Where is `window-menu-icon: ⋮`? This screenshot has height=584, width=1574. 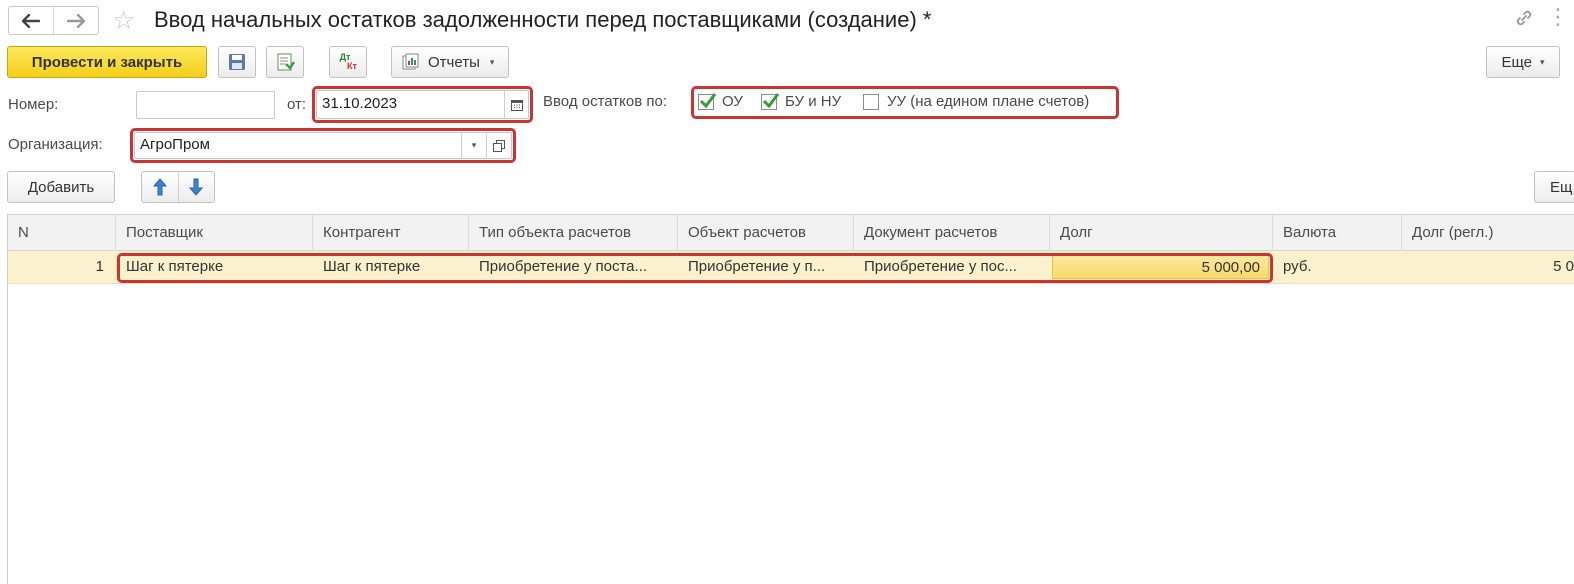 window-menu-icon: ⋮ is located at coordinates (1558, 17).